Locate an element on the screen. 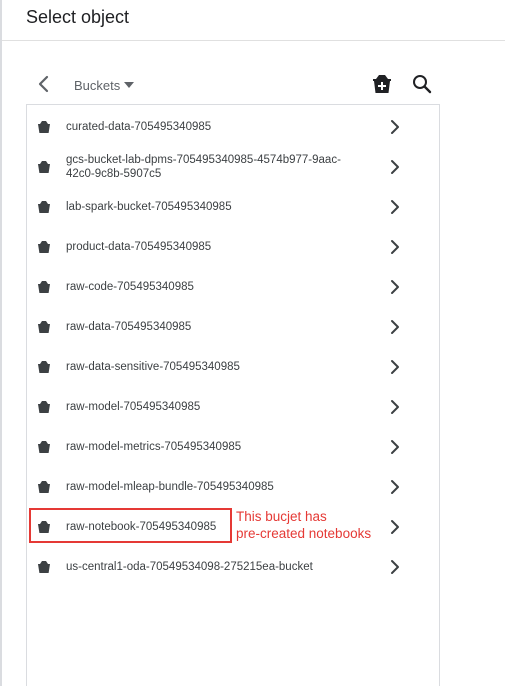 The image size is (505, 686). arrow-left-icon is located at coordinates (43, 84).